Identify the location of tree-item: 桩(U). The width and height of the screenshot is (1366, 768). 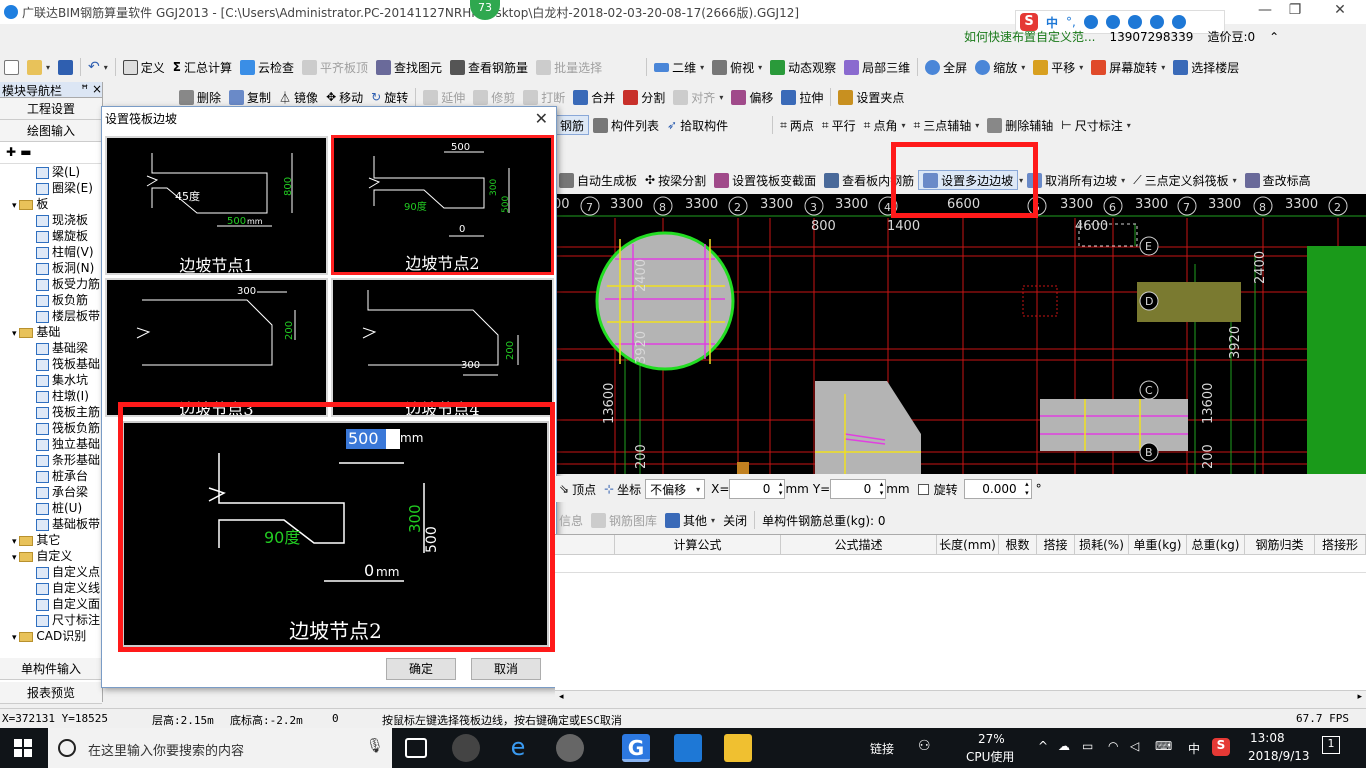
(51, 508).